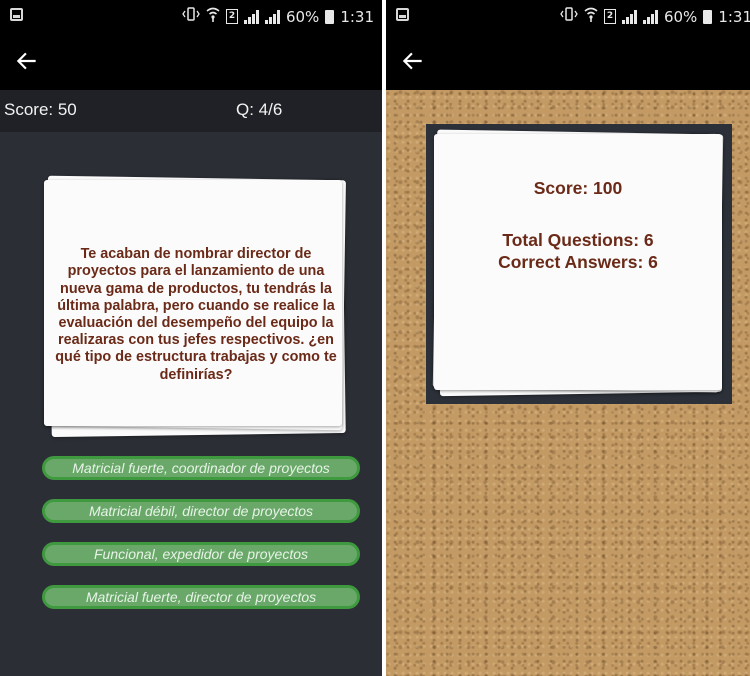 Image resolution: width=750 pixels, height=676 pixels. I want to click on result-total-questions: Total Questions: 6, so click(578, 240).